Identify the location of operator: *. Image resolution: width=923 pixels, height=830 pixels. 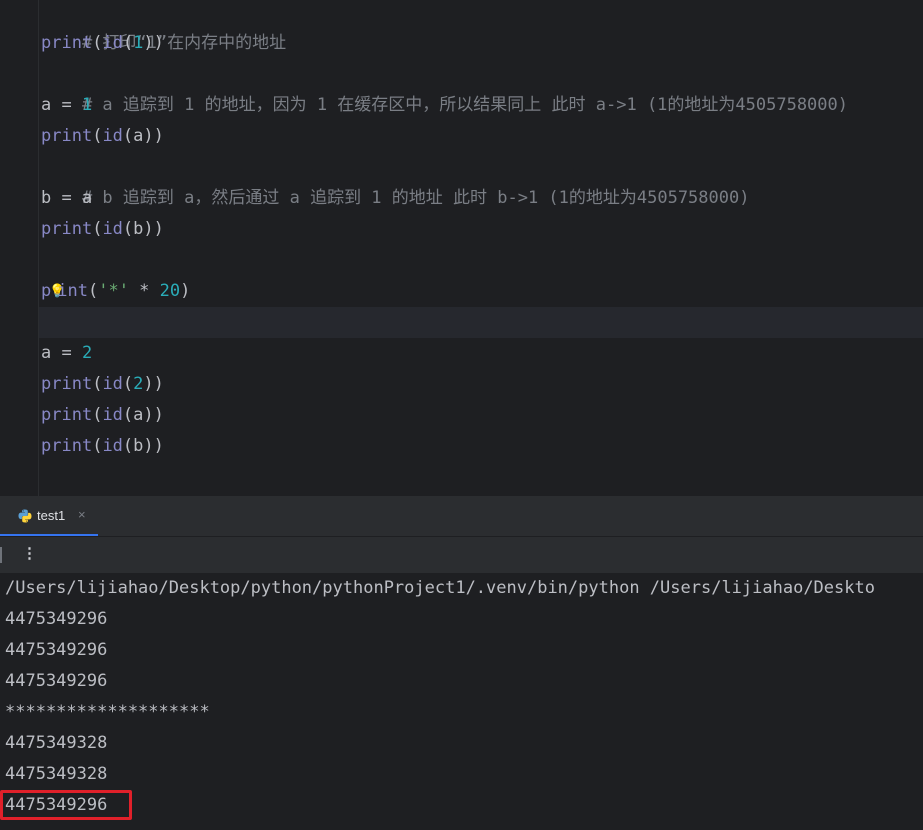
(144, 291).